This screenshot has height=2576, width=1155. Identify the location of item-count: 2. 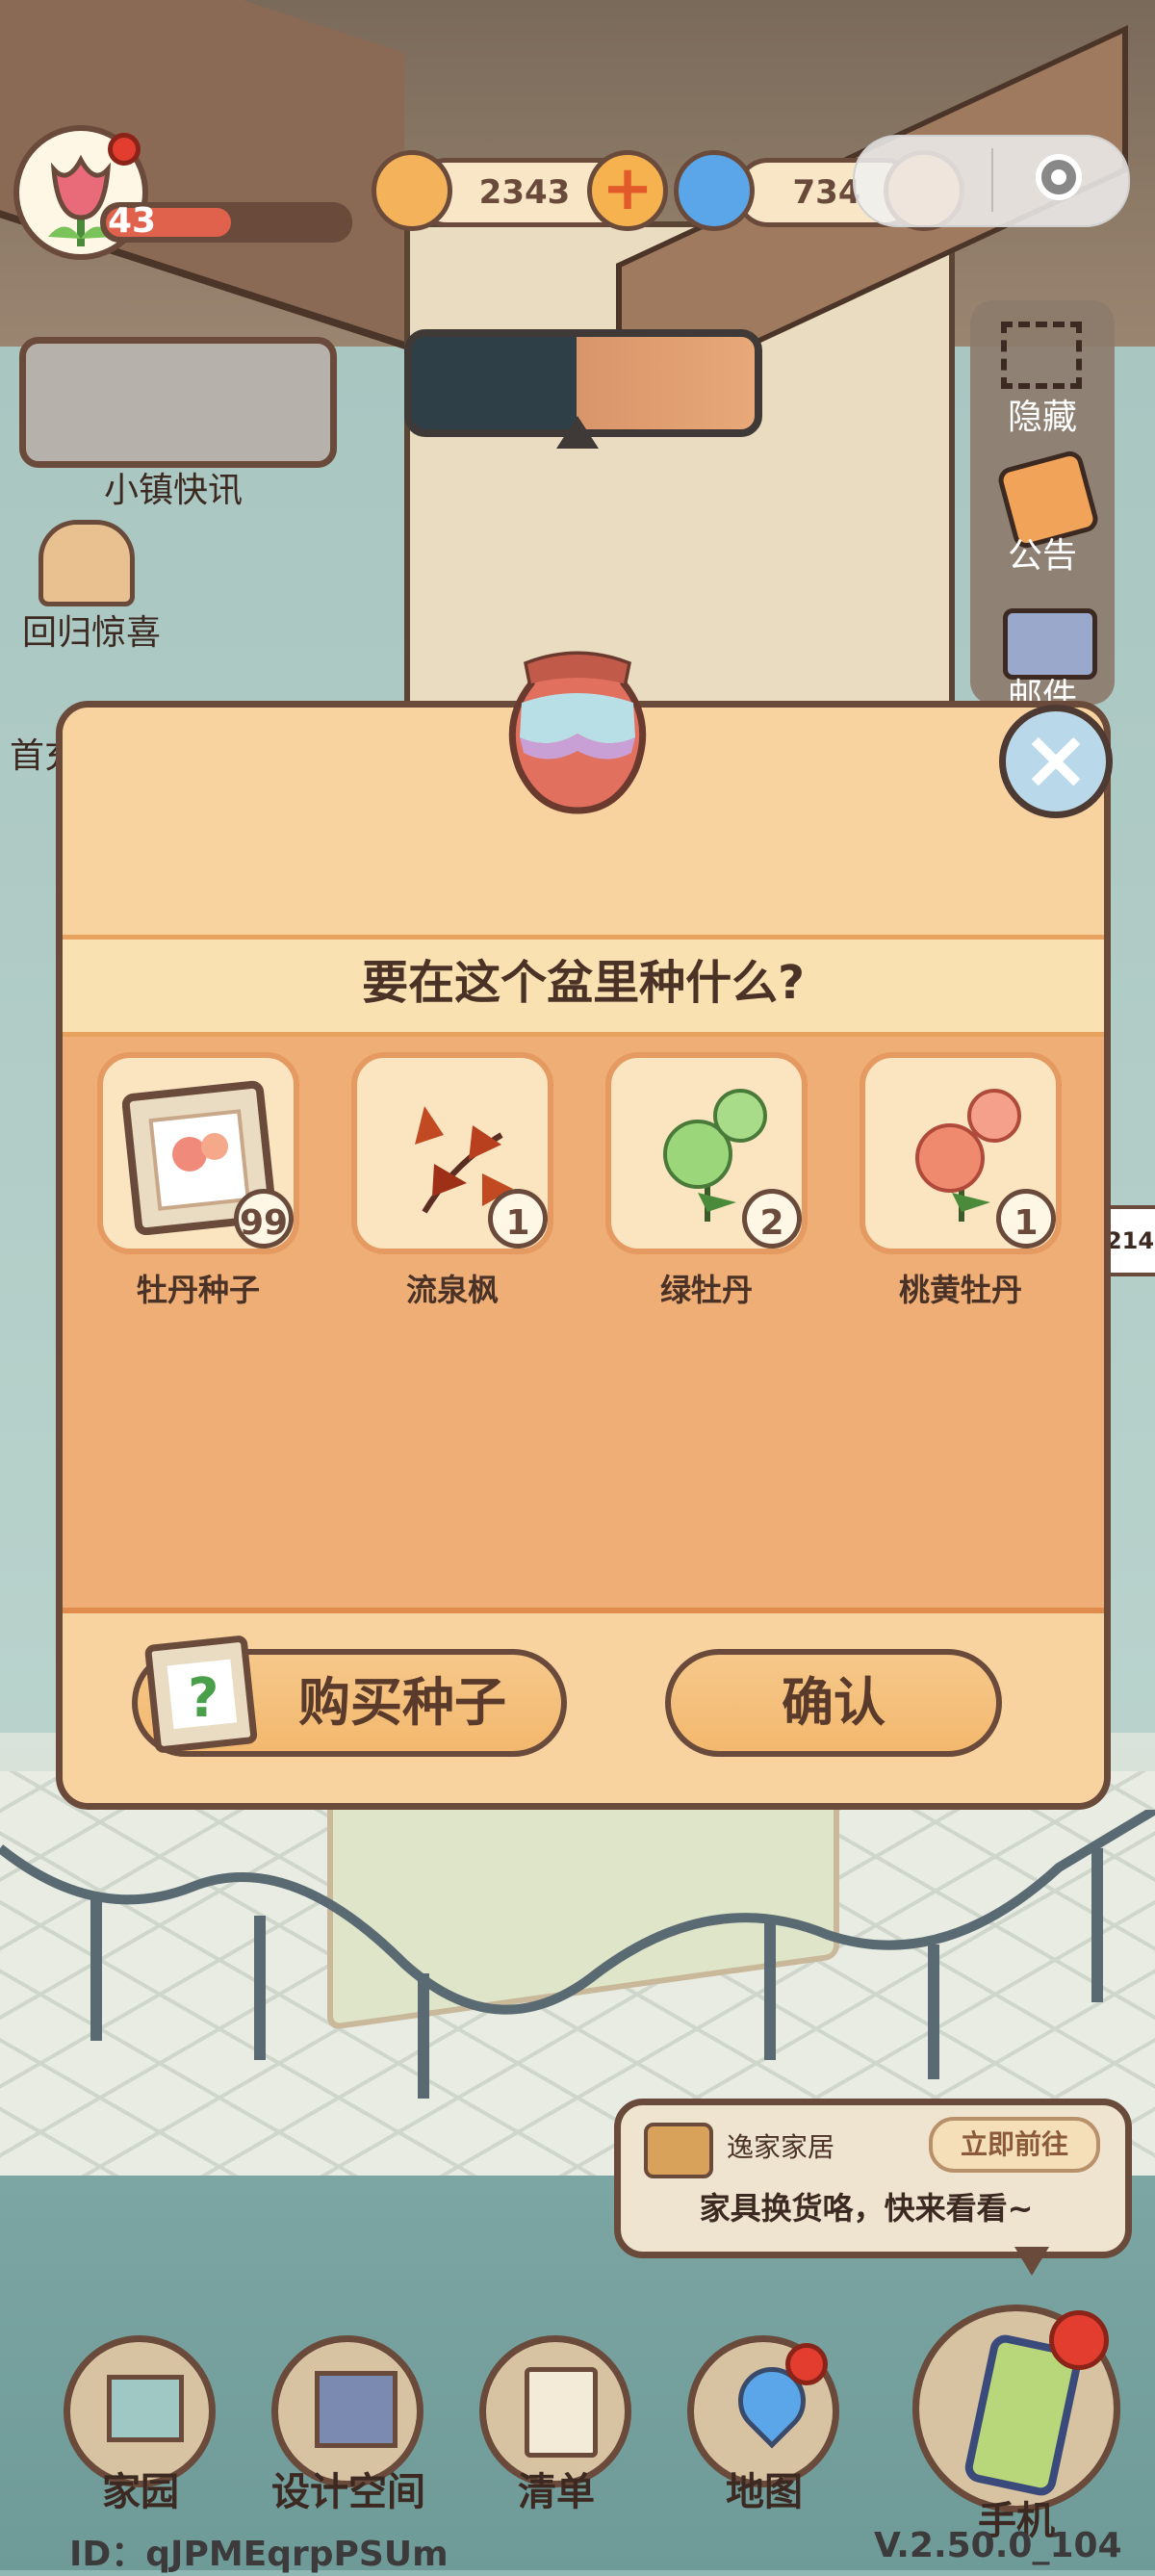
(772, 1219).